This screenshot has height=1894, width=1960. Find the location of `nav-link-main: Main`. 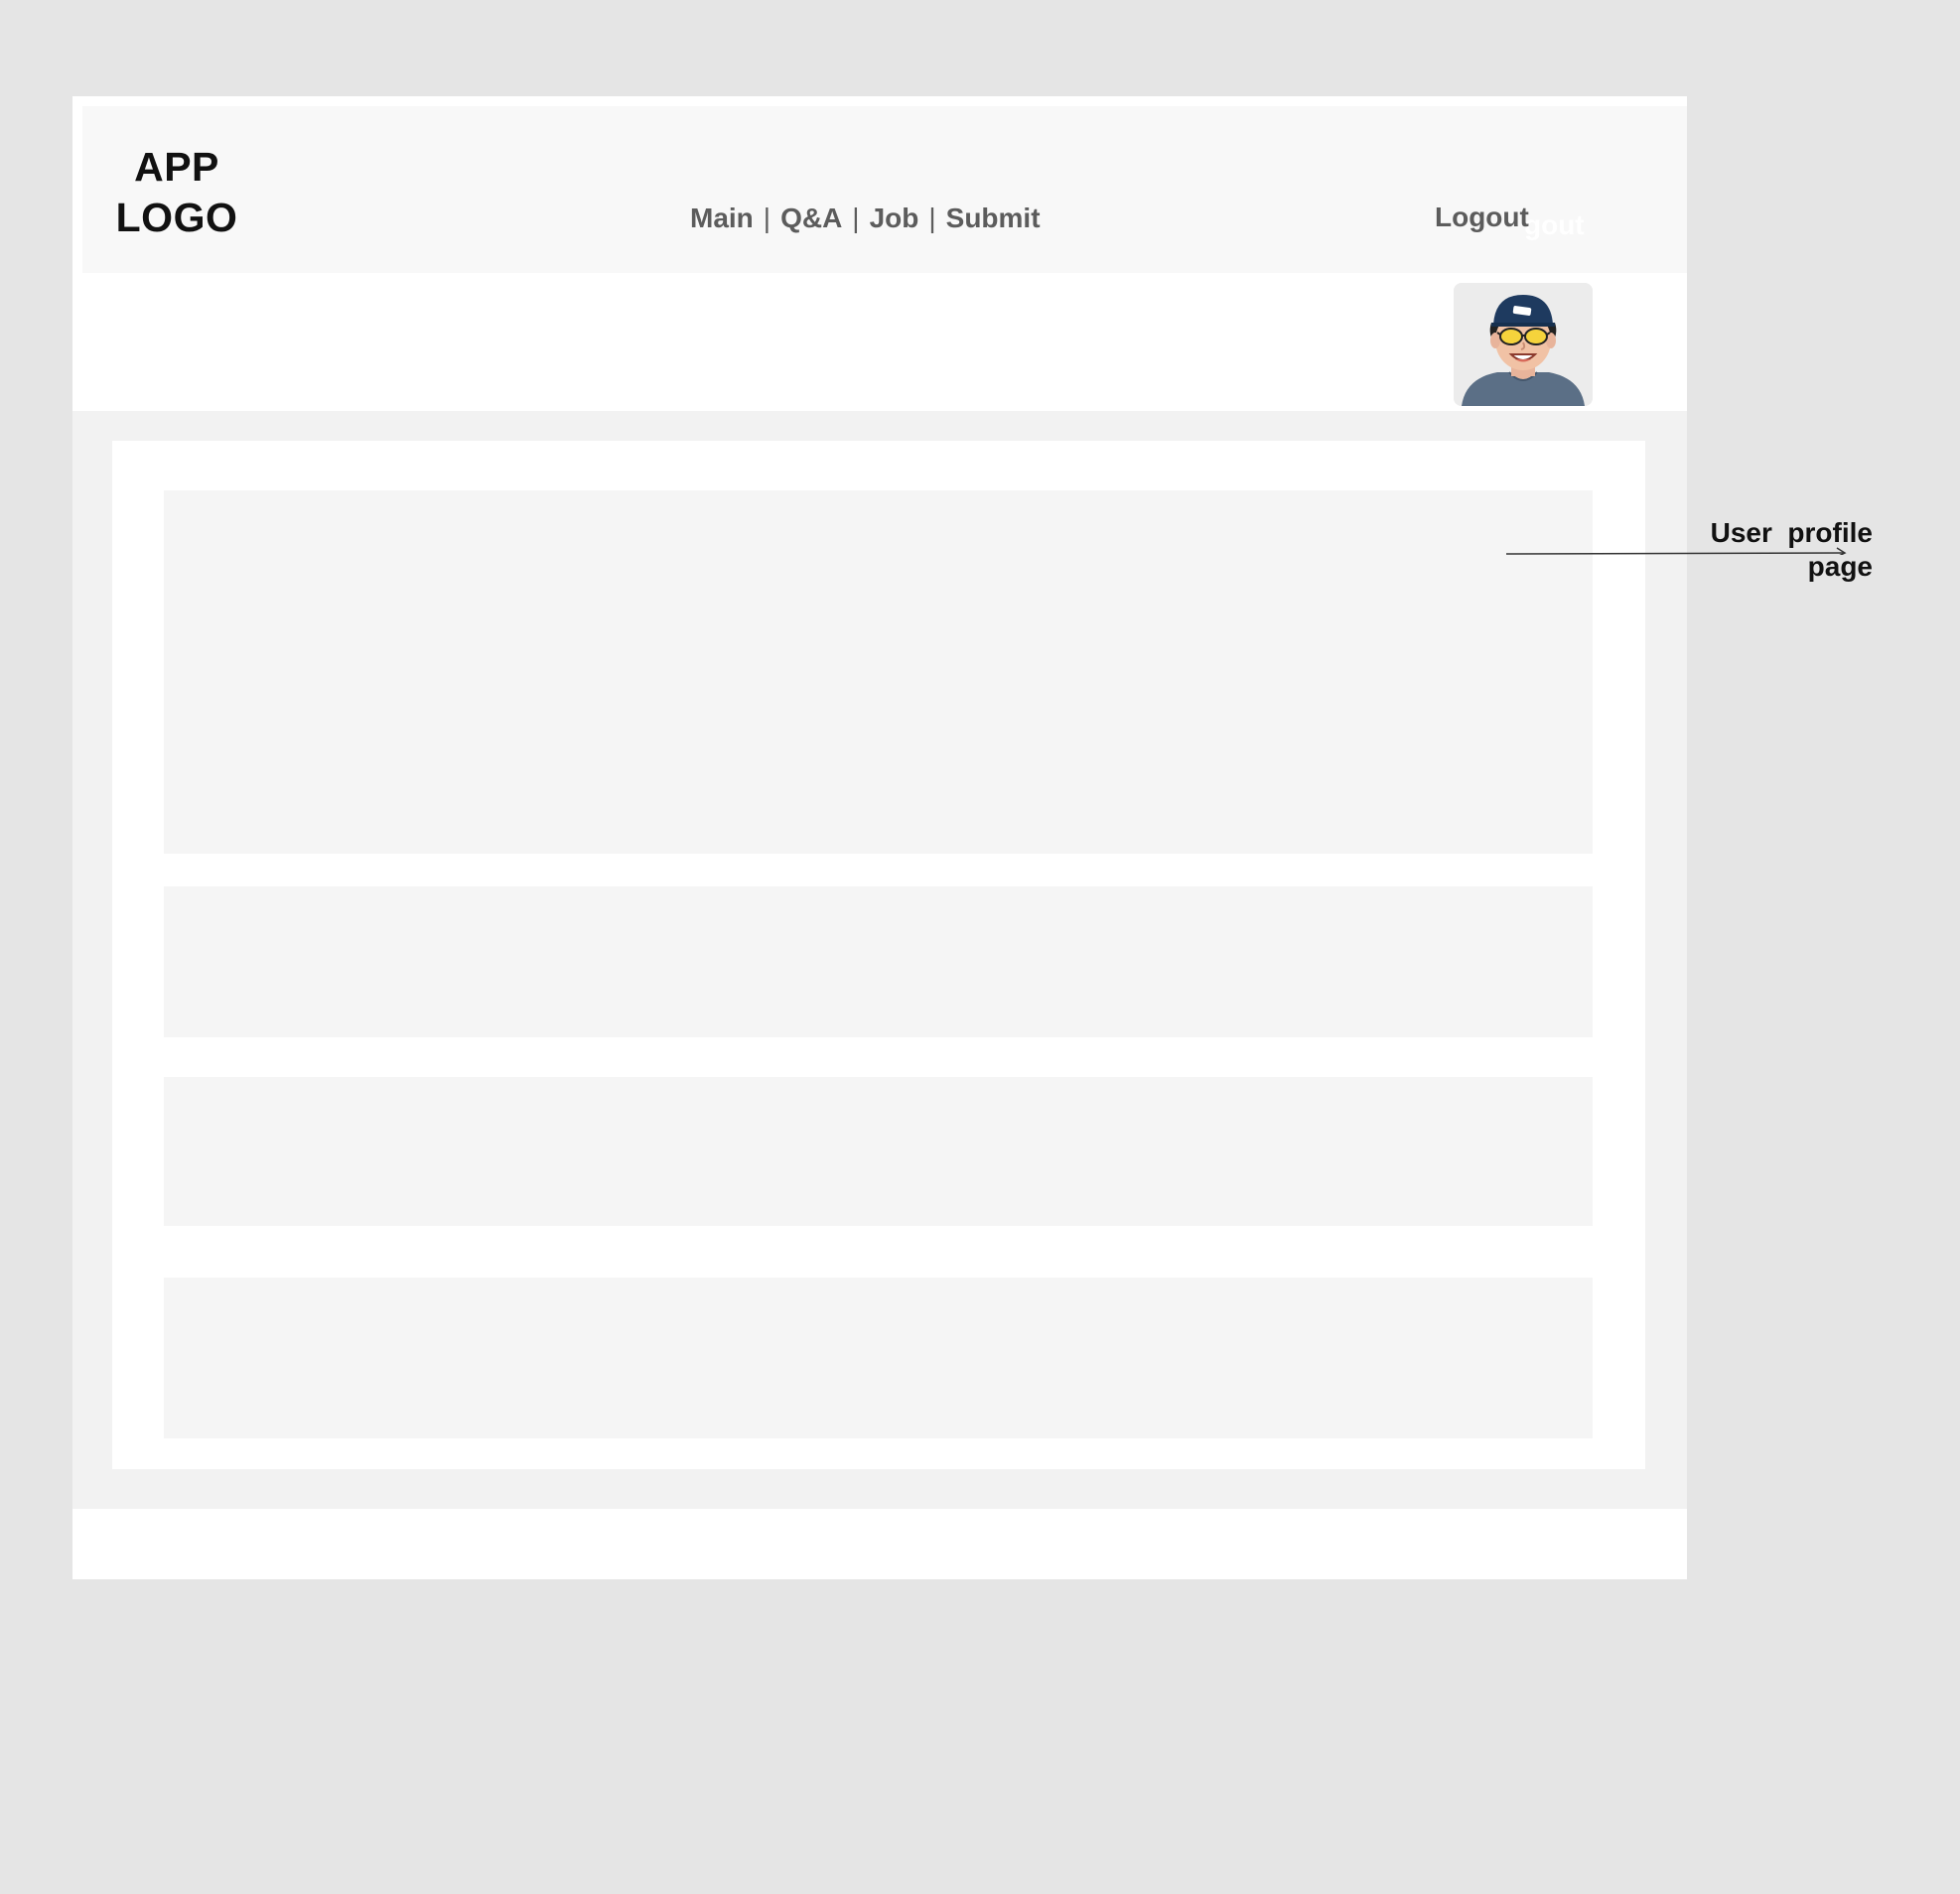

nav-link-main: Main is located at coordinates (722, 218).